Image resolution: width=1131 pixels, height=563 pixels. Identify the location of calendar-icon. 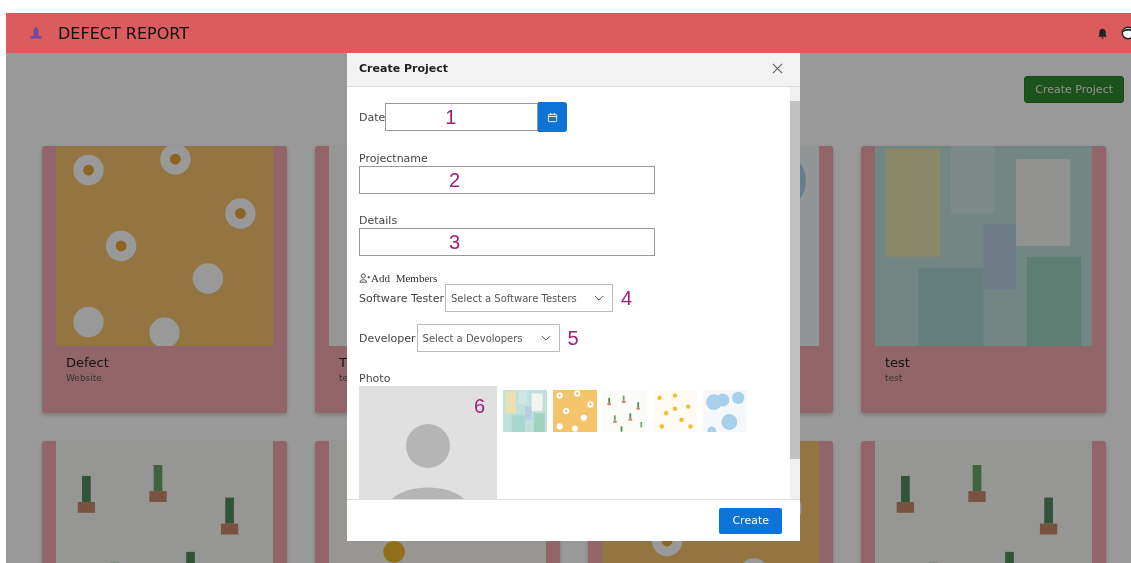
(553, 117).